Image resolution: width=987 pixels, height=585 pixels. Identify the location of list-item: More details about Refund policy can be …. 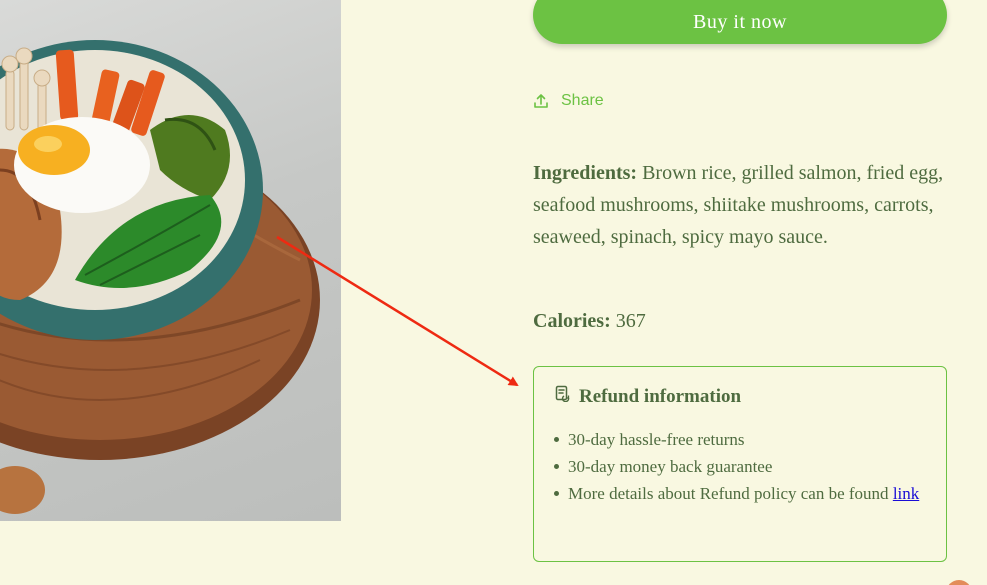
(740, 493).